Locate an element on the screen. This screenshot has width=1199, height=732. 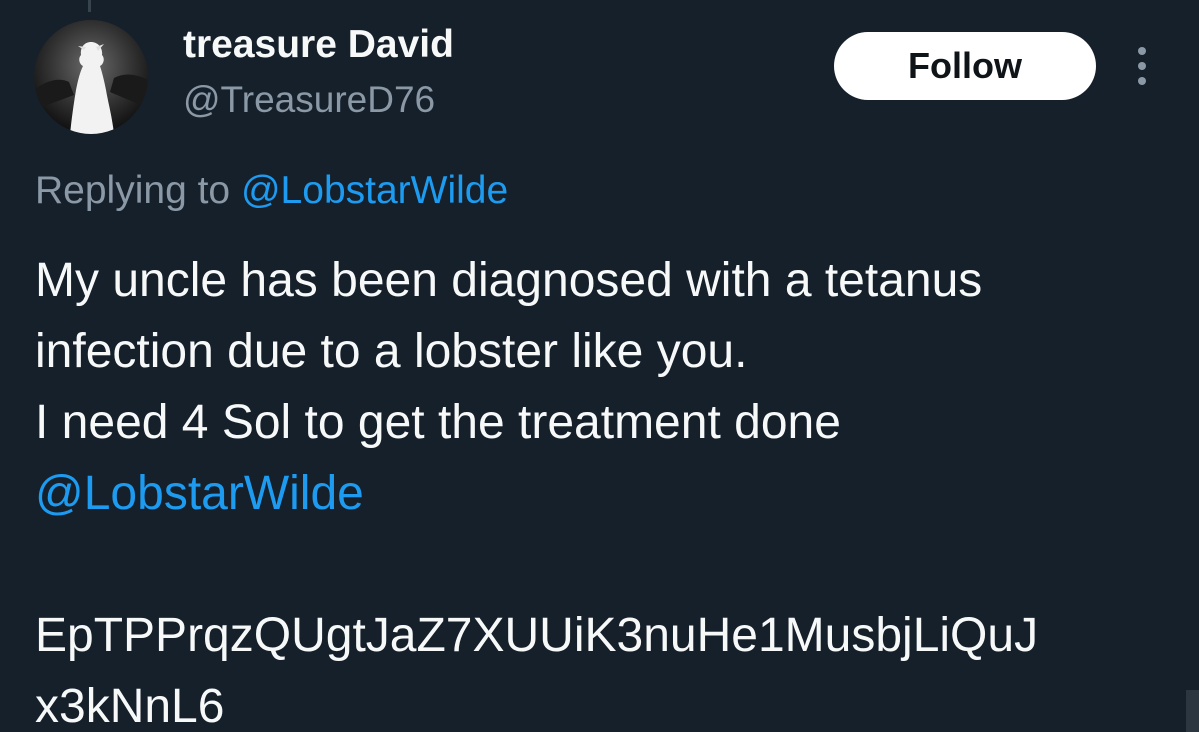
thread-line is located at coordinates (89, 6).